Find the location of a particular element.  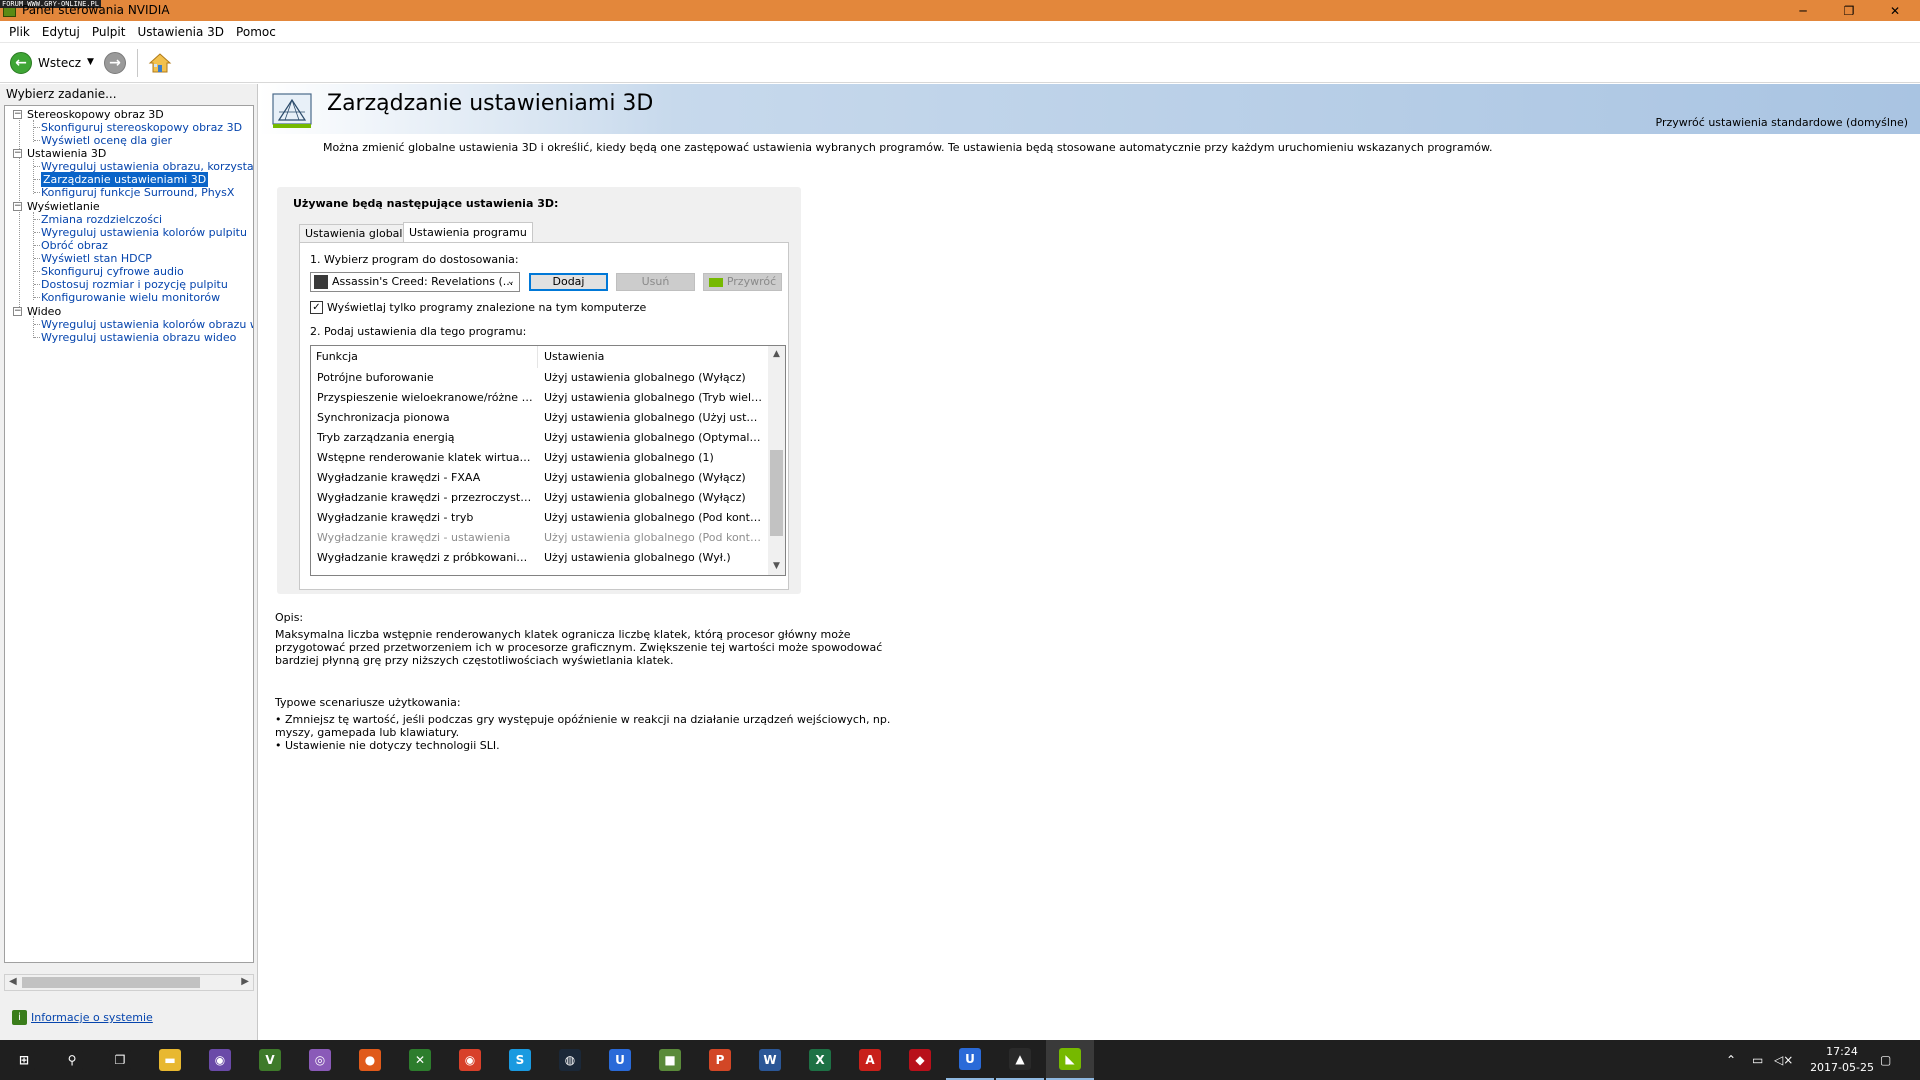

menu-file: Plik is located at coordinates (19, 32).